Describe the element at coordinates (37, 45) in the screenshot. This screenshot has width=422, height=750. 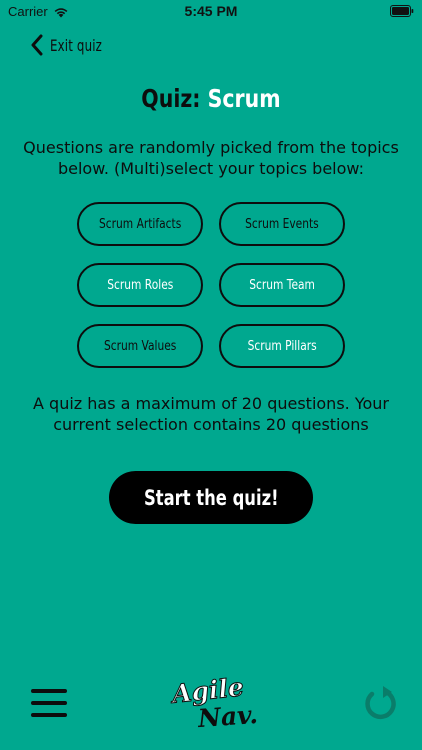
I see `chevron-left-icon` at that location.